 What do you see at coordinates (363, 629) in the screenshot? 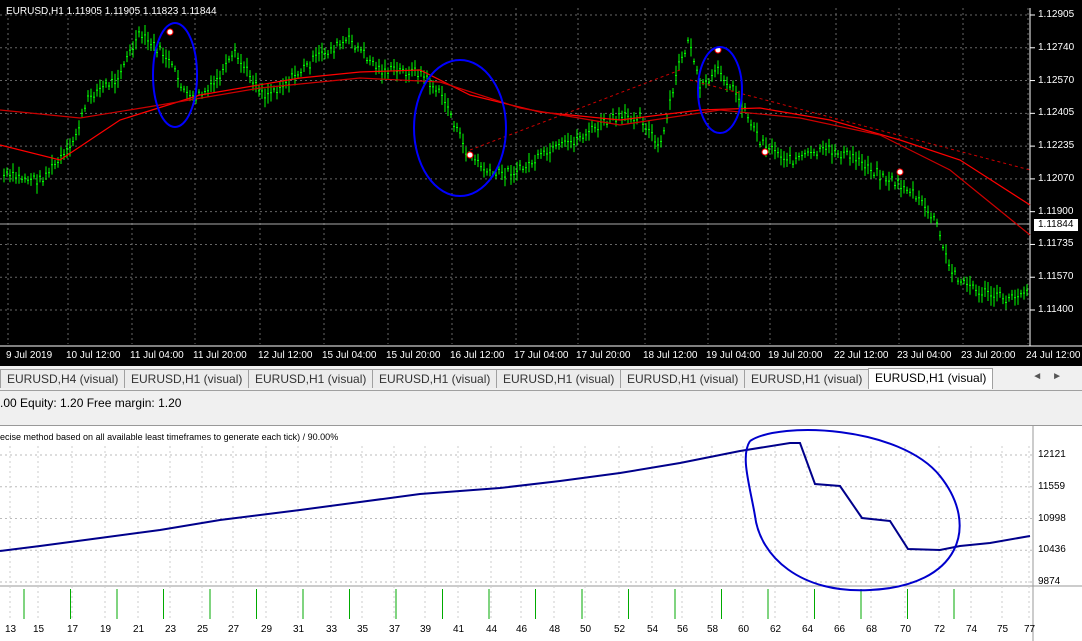
I see `equity-x-label: 35` at bounding box center [363, 629].